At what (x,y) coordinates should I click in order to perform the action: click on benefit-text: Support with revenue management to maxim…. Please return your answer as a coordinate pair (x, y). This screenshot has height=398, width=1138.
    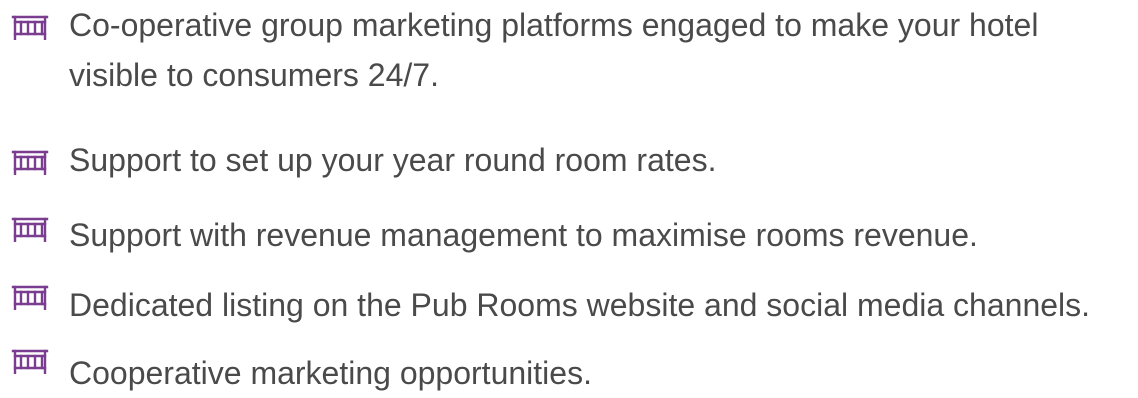
    Looking at the image, I should click on (523, 235).